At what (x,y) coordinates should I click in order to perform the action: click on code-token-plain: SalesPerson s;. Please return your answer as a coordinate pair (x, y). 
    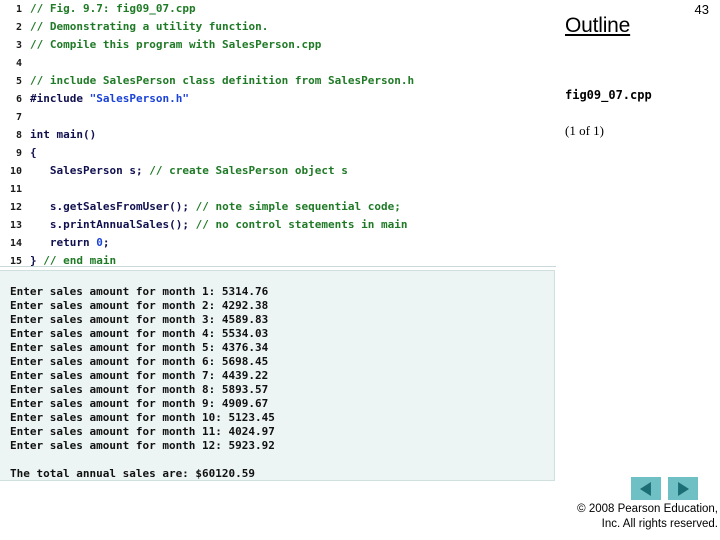
    Looking at the image, I should click on (90, 170).